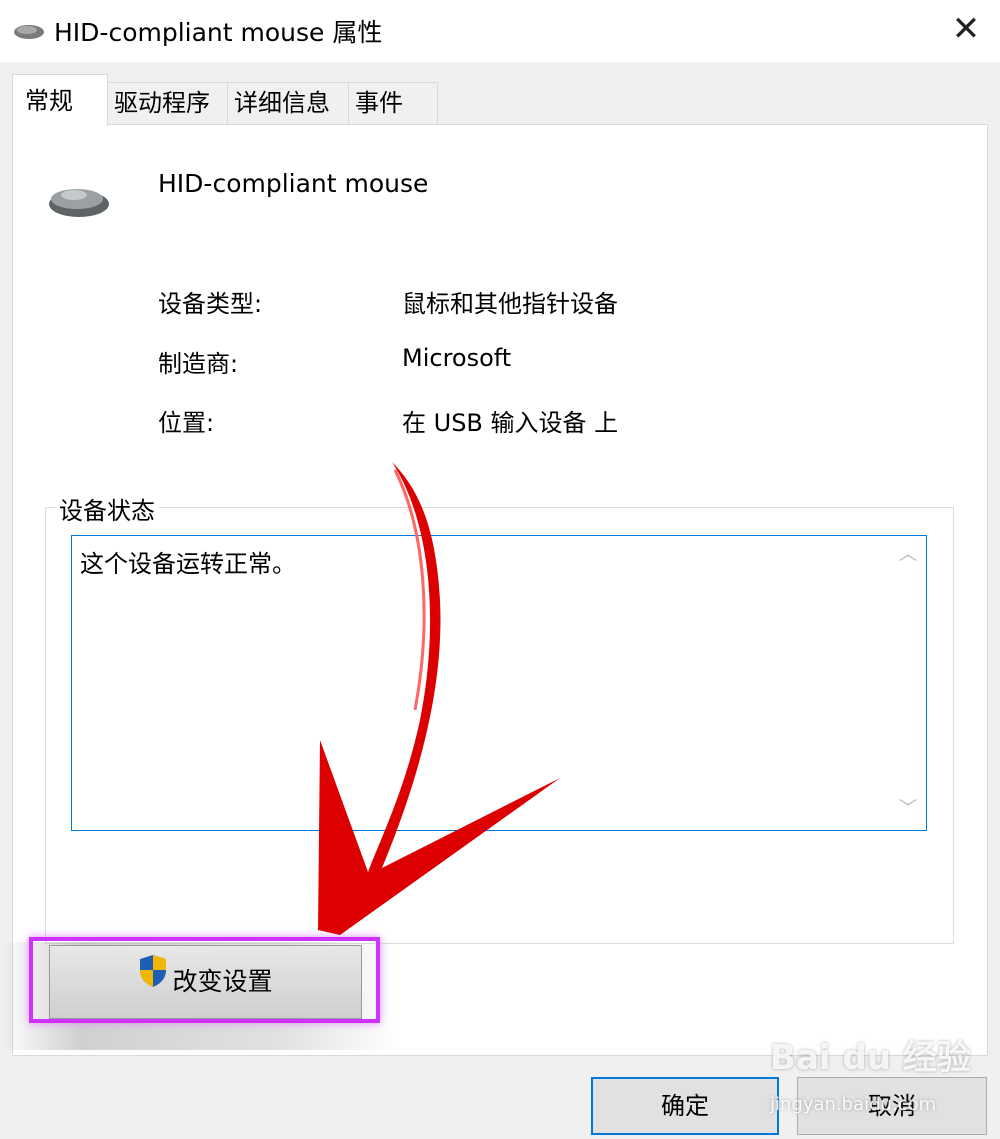 This screenshot has width=1000, height=1139. Describe the element at coordinates (186, 423) in the screenshot. I see `location-label: 位置:` at that location.